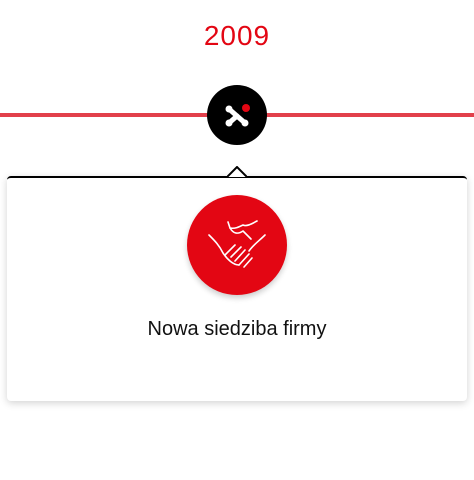 The height and width of the screenshot is (480, 474). I want to click on card-pointer, so click(237, 172).